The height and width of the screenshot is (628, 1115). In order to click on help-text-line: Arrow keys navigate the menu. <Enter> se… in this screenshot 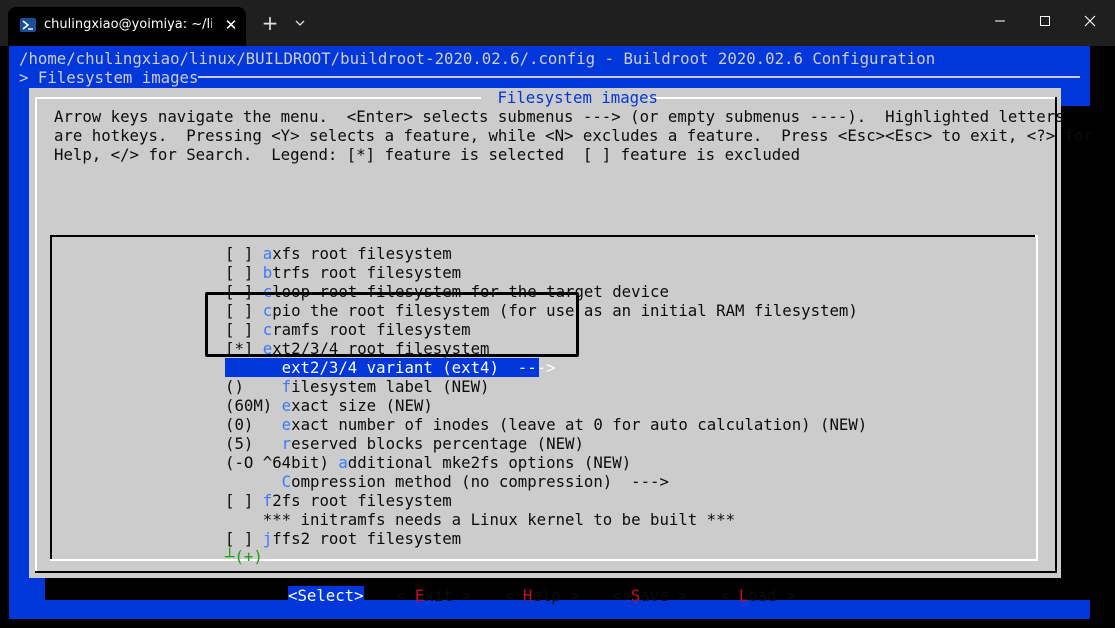, I will do `click(559, 116)`.